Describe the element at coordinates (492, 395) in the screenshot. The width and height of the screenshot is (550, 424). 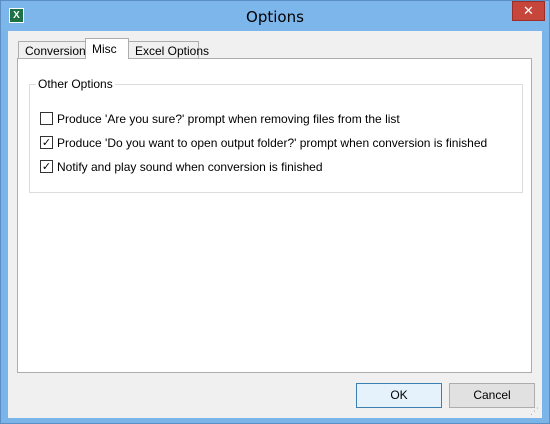
I see `cancel-button: Cancel` at that location.